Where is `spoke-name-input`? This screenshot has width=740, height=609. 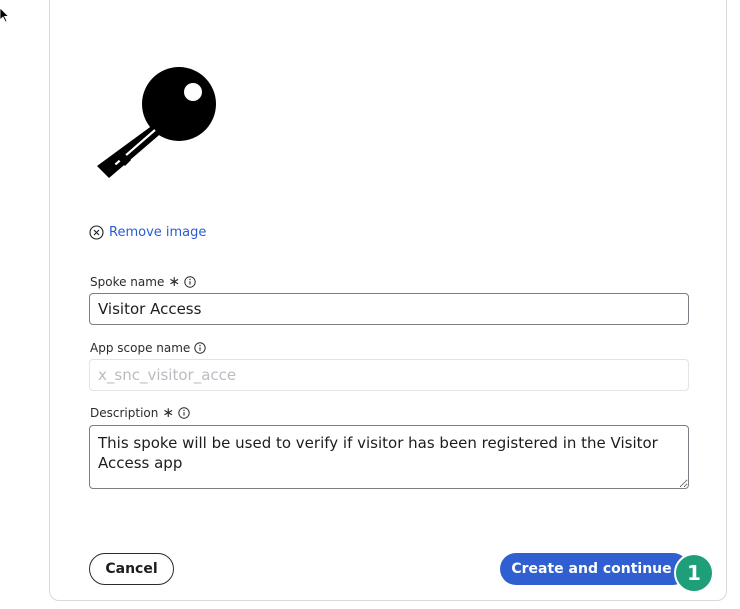
spoke-name-input is located at coordinates (389, 309).